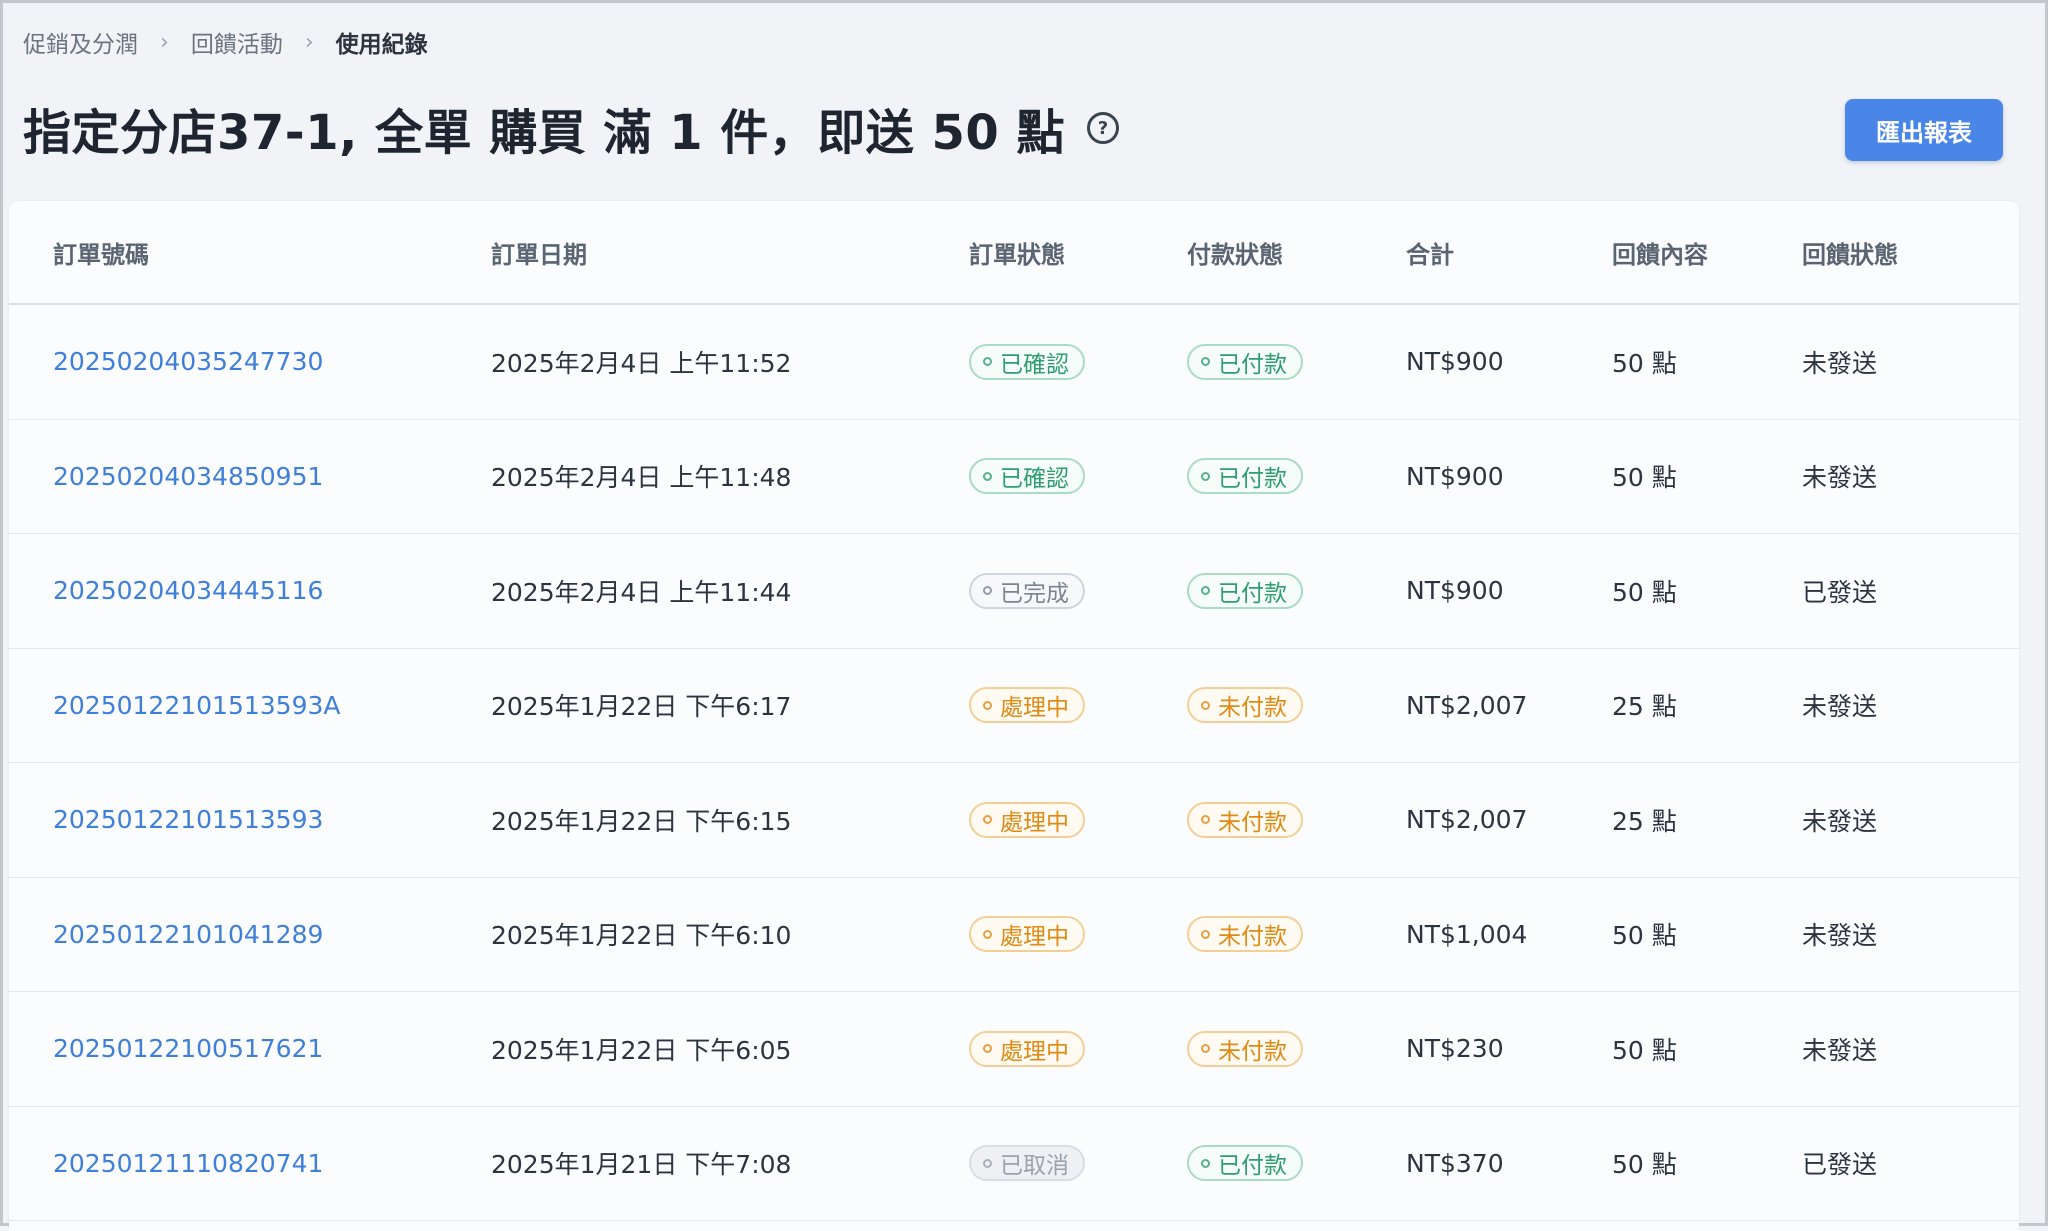  Describe the element at coordinates (1103, 128) in the screenshot. I see `question-circle-icon: ?` at that location.